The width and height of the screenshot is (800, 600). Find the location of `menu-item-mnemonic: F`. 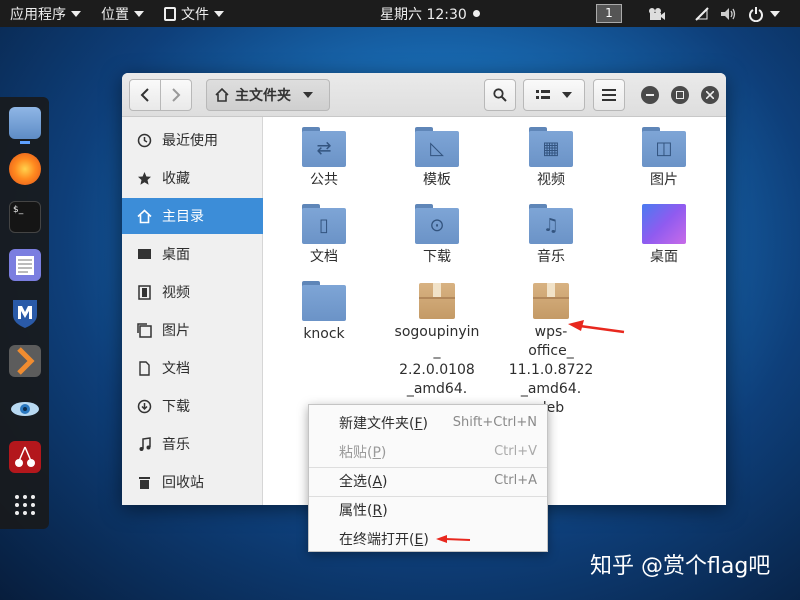

menu-item-mnemonic: F is located at coordinates (418, 423).